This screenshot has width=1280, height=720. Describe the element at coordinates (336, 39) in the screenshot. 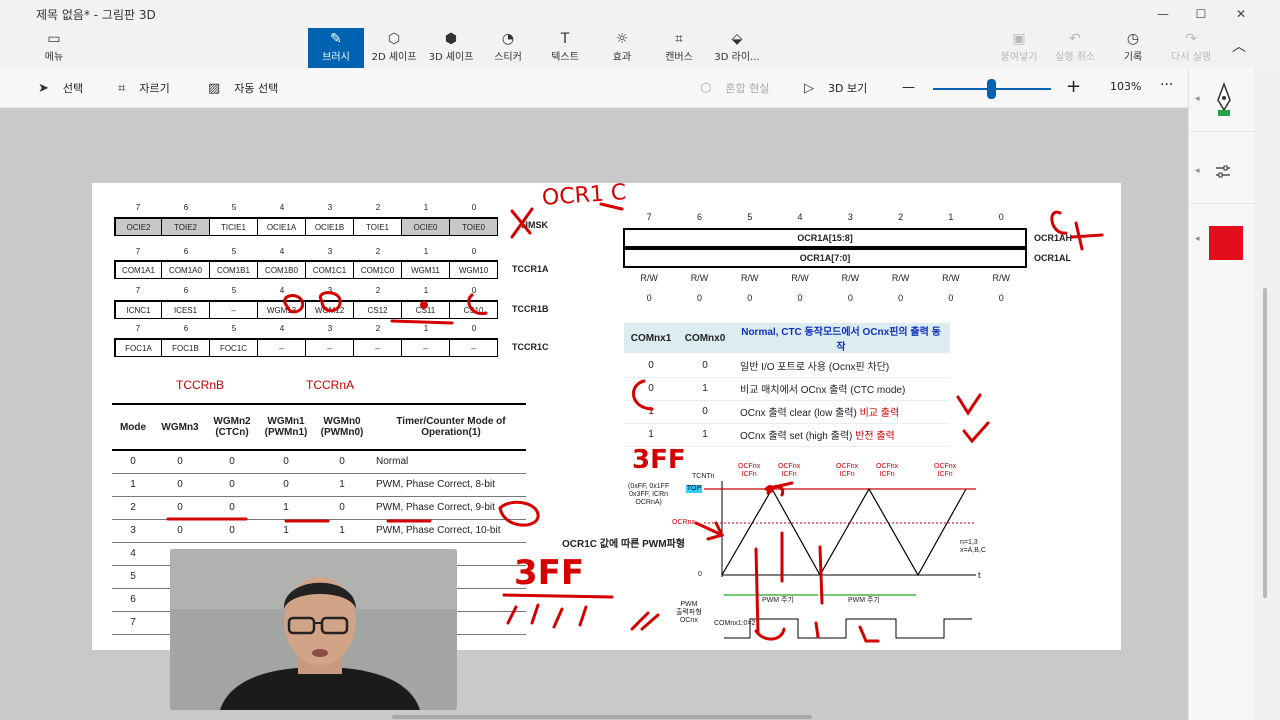

I see `brush-icon: ✎` at that location.